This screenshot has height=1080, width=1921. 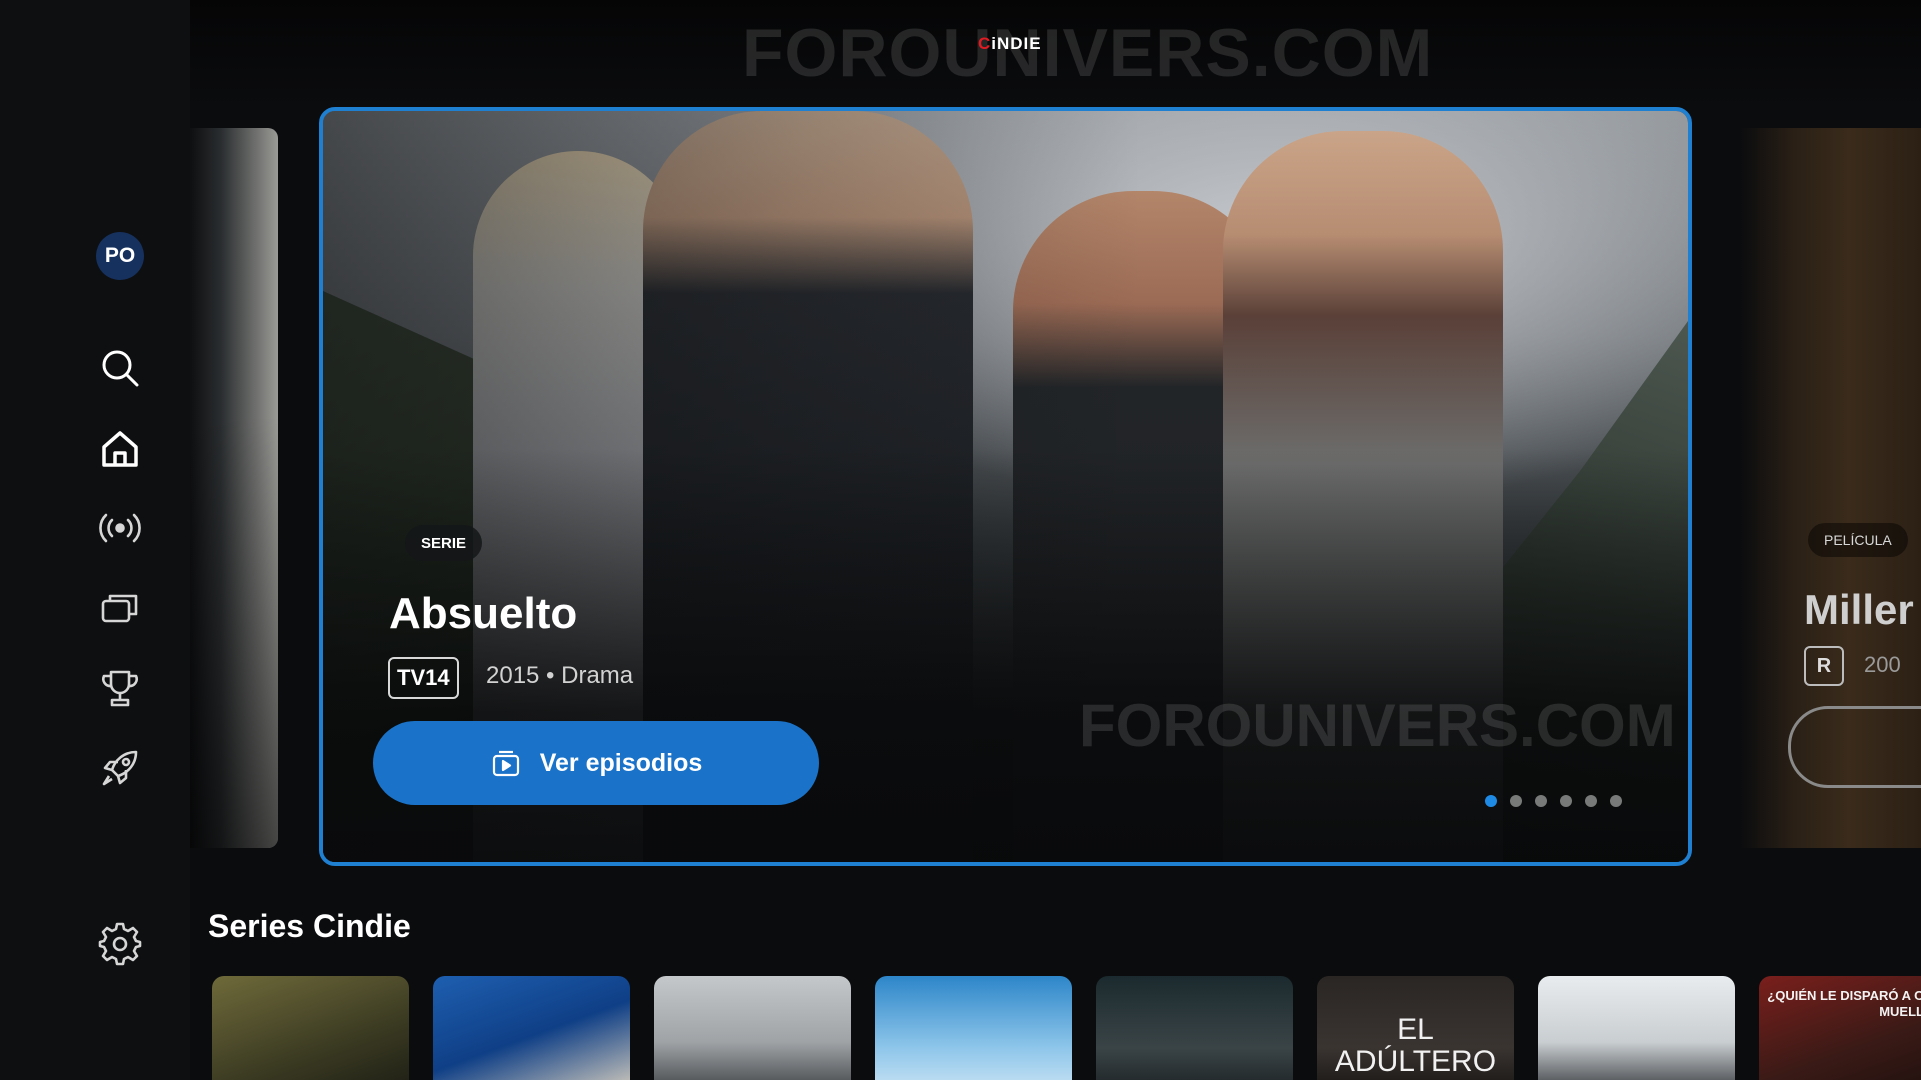 I want to click on cards-icon, so click(x=119, y=608).